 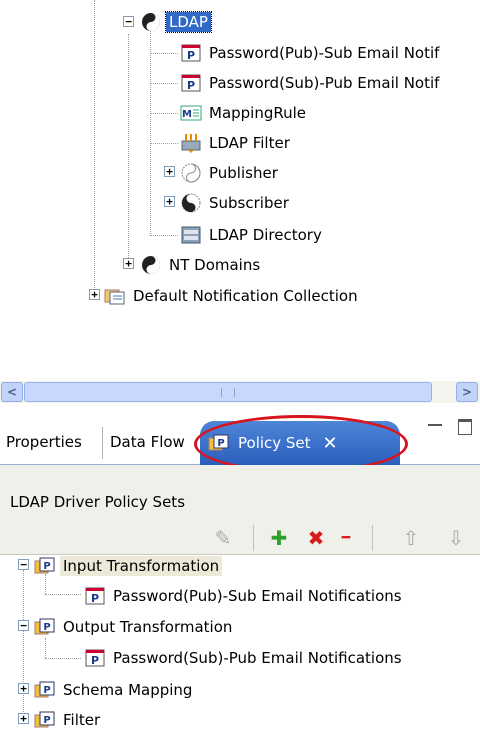 I want to click on remove-icon: ━, so click(x=346, y=538).